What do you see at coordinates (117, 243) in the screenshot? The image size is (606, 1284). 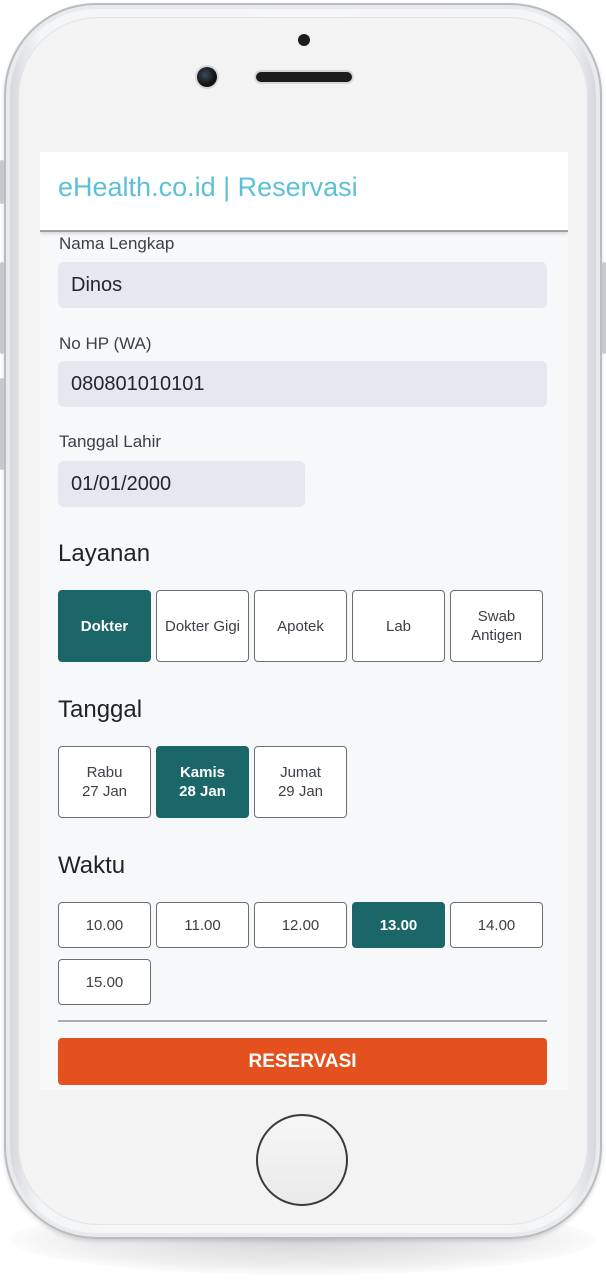 I see `name-label: Nama Lengkap` at bounding box center [117, 243].